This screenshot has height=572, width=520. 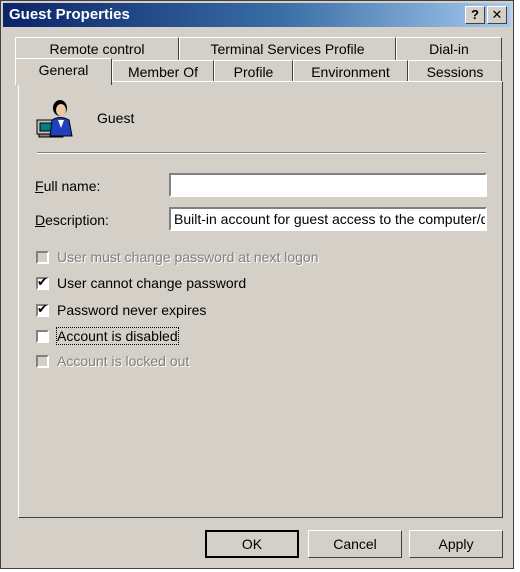 I want to click on separator, so click(x=261, y=153).